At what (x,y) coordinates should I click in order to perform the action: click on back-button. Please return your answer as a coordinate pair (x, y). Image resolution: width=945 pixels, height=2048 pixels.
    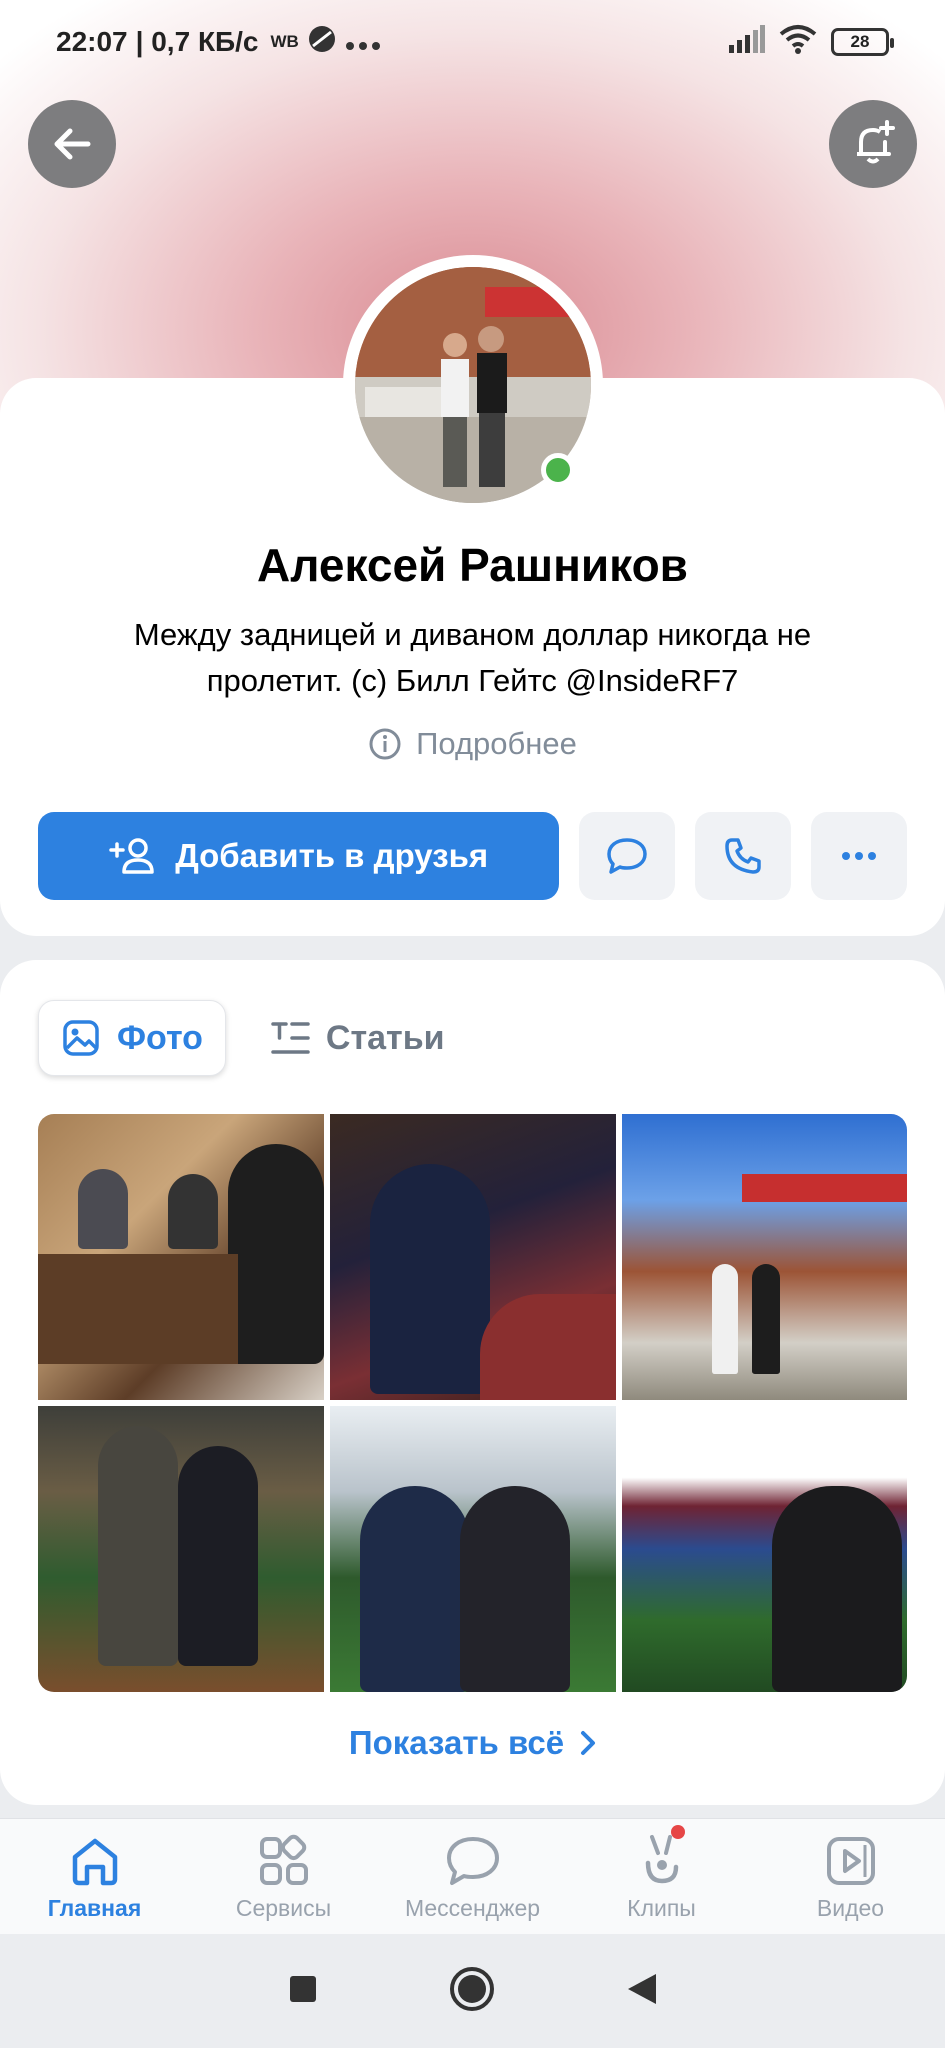
    Looking at the image, I should click on (72, 144).